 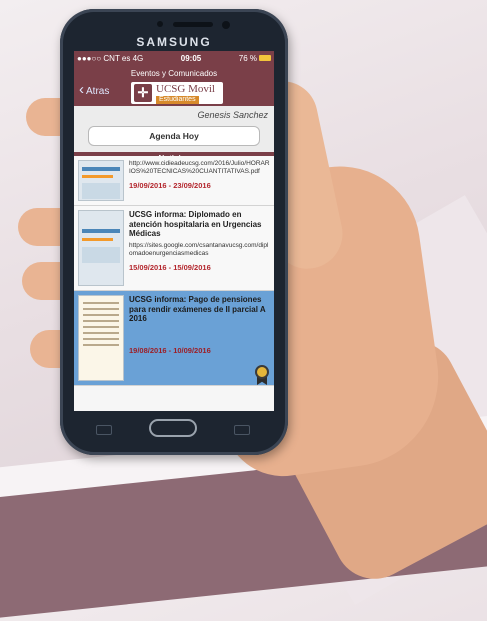 What do you see at coordinates (143, 93) in the screenshot?
I see `cross-emblem-icon: ✛` at bounding box center [143, 93].